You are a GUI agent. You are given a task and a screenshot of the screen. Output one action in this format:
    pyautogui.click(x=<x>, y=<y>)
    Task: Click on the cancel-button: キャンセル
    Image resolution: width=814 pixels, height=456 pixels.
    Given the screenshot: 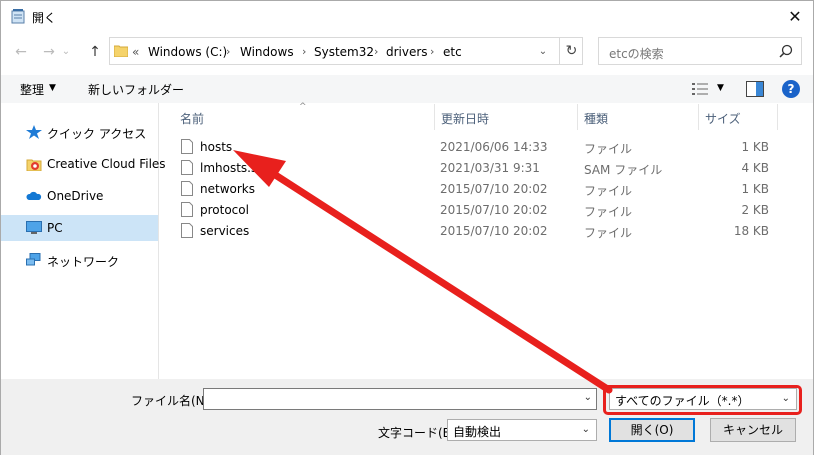 What is the action you would take?
    pyautogui.click(x=753, y=430)
    